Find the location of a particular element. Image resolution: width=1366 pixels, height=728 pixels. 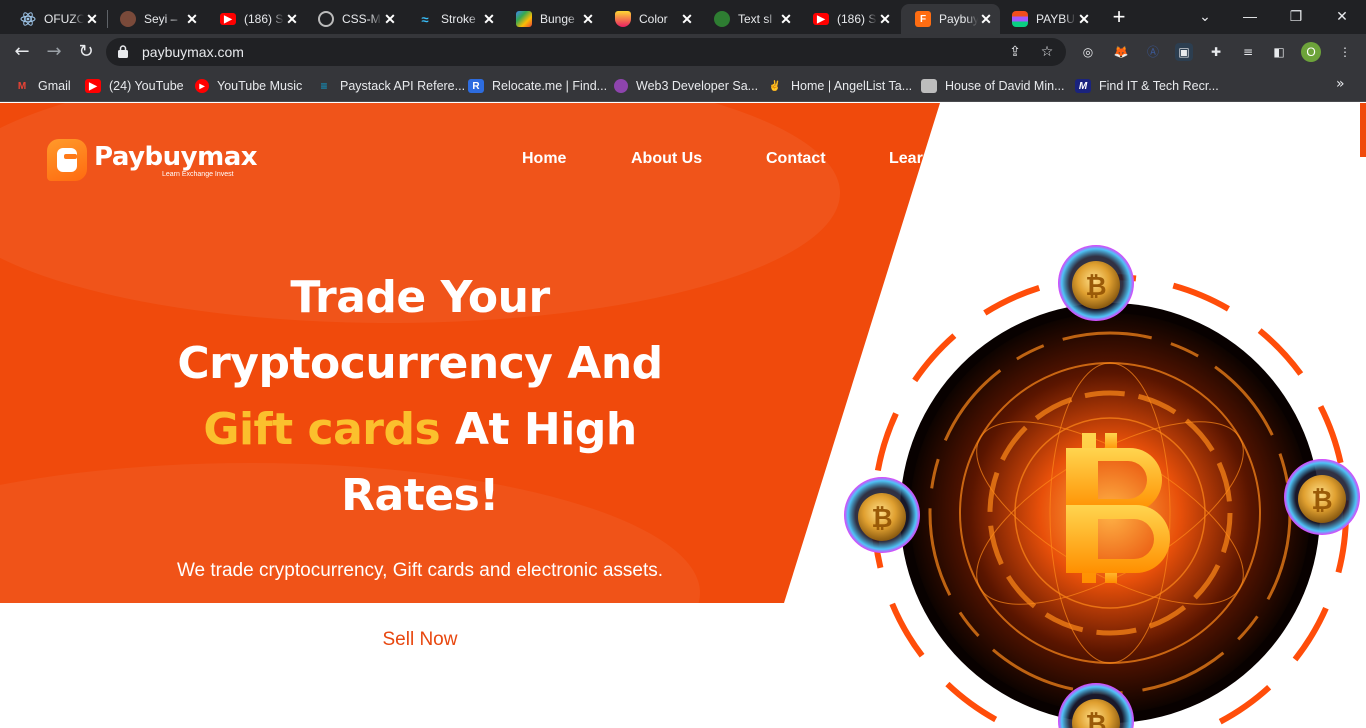

coin-bubble-left: ₿ is located at coordinates (882, 515).